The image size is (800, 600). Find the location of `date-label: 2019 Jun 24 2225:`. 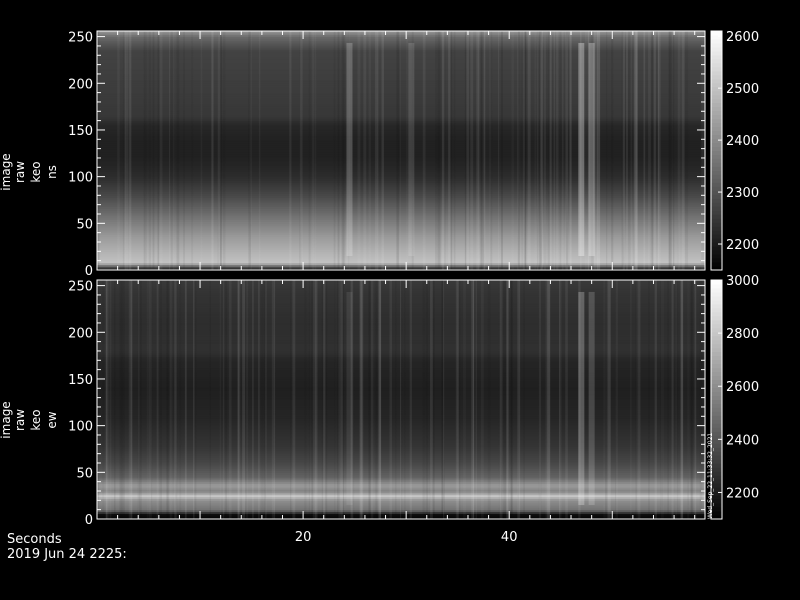

date-label: 2019 Jun 24 2225: is located at coordinates (67, 554).